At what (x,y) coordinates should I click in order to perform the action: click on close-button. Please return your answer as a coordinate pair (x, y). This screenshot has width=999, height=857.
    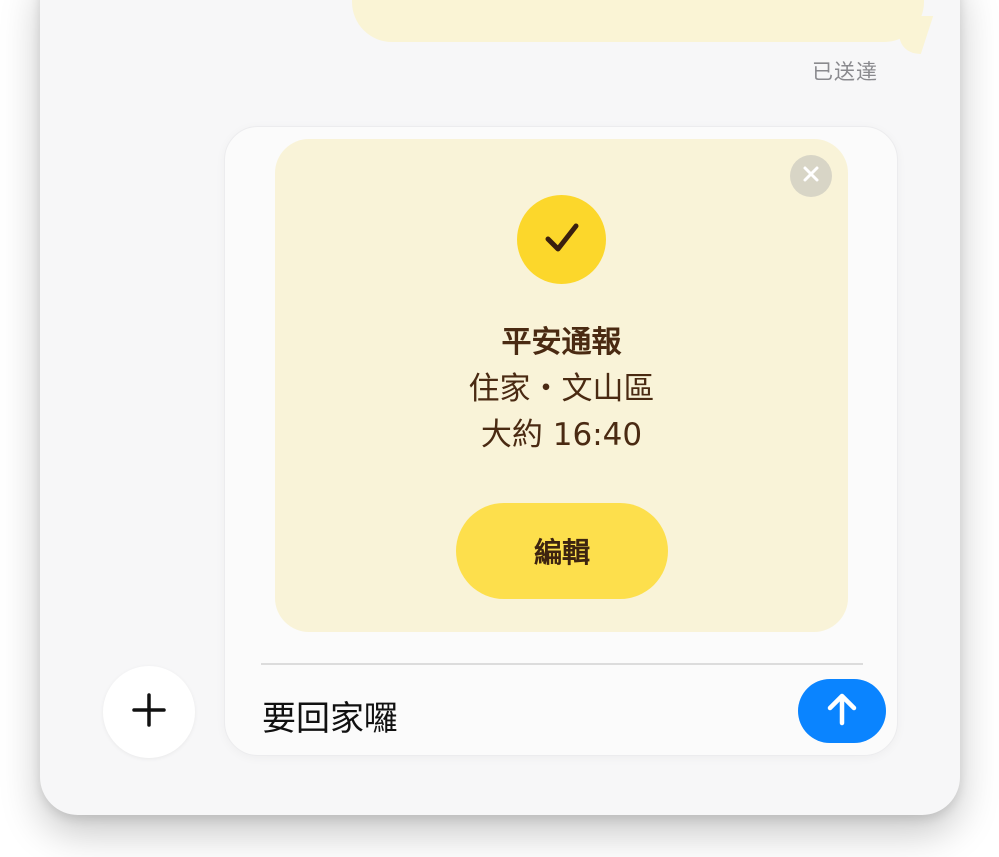
    Looking at the image, I should click on (811, 176).